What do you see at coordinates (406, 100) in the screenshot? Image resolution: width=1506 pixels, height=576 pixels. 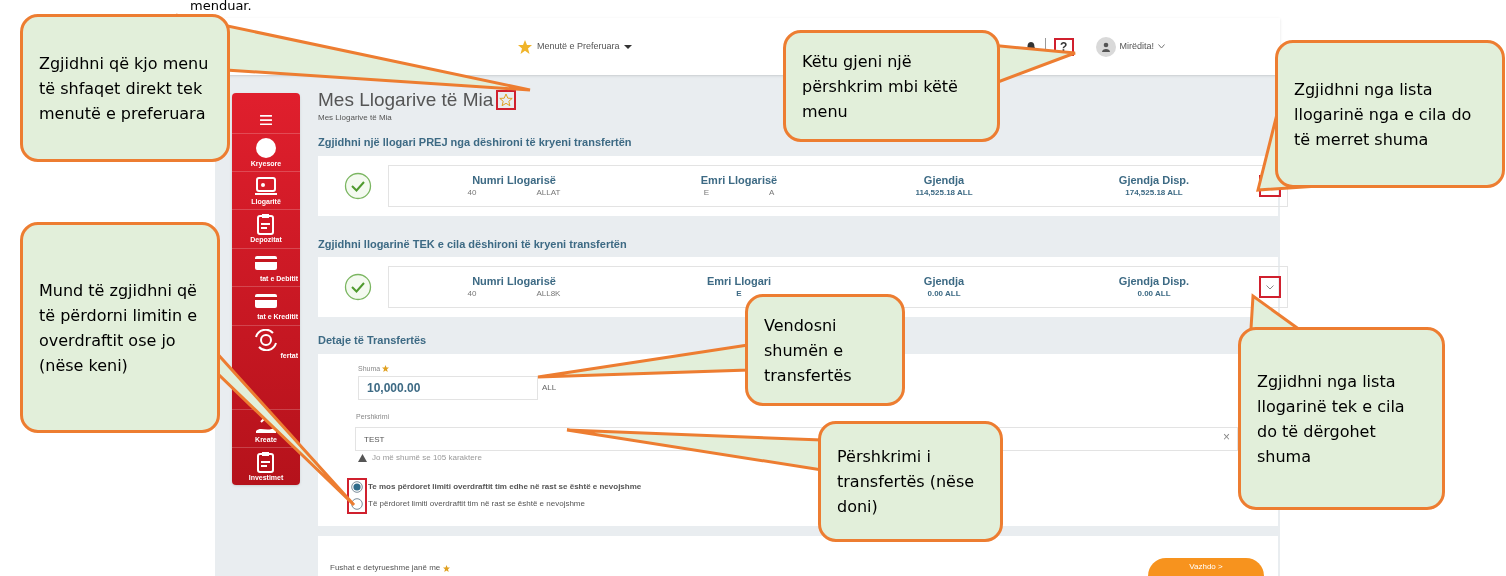 I see `page-title: Mes Llogarive të Mia` at bounding box center [406, 100].